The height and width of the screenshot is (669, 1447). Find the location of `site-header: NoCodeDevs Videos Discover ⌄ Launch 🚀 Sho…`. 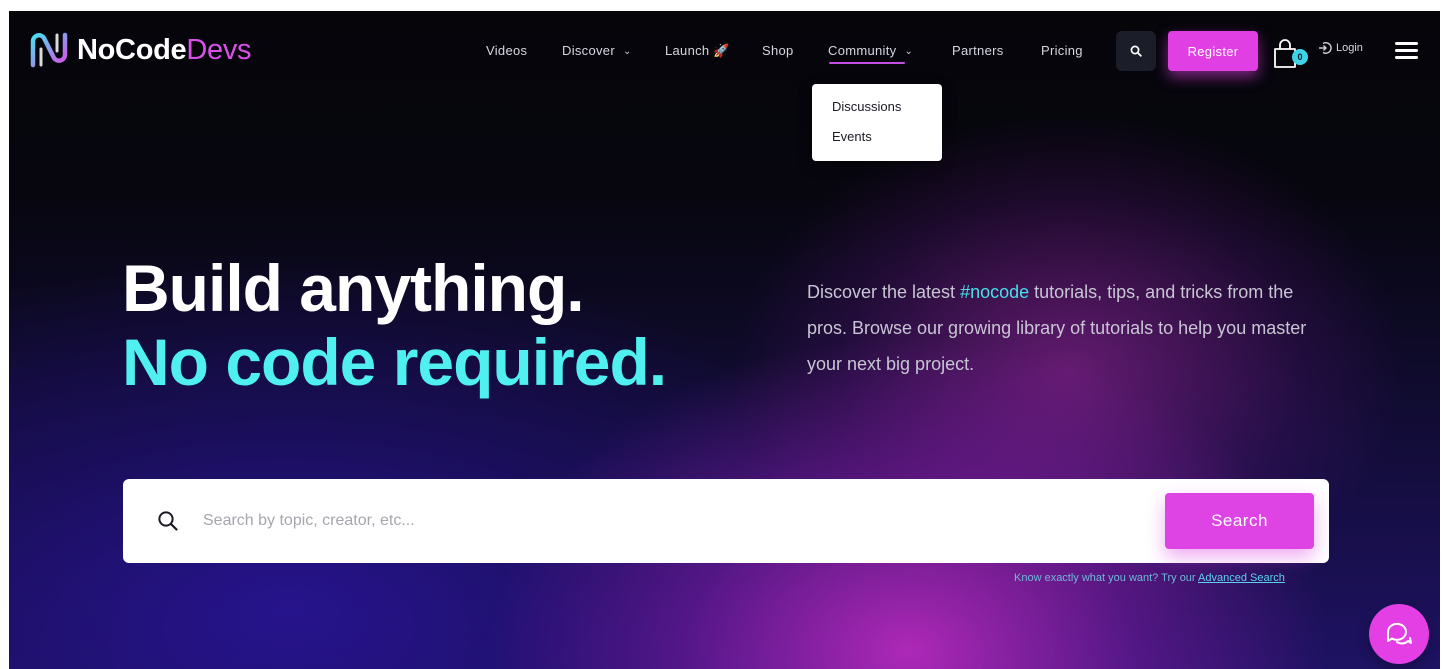

site-header: NoCodeDevs Videos Discover ⌄ Launch 🚀 Sho… is located at coordinates (724, 51).